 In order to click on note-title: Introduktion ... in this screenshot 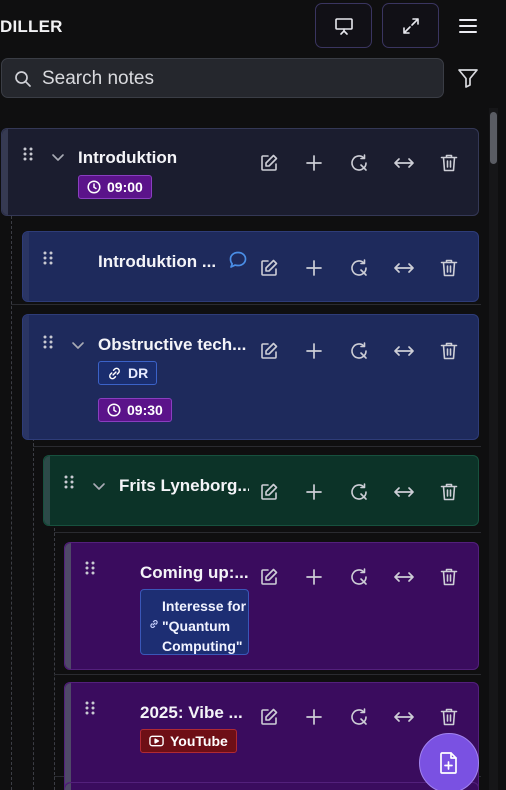, I will do `click(163, 262)`.